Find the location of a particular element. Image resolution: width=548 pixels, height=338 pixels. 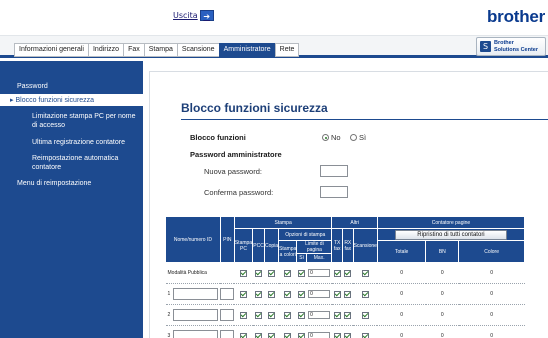

sidebar-item-reset-menu: Menu di reimpostazione is located at coordinates (54, 183).